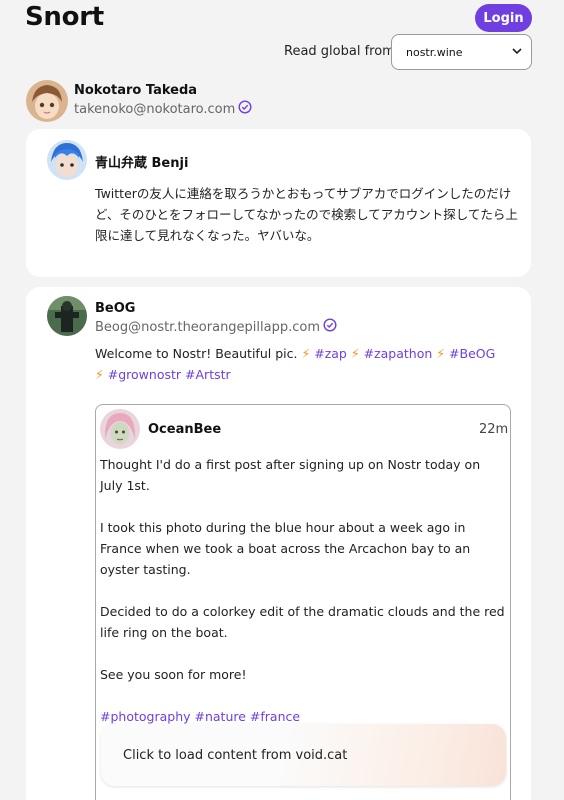  Describe the element at coordinates (472, 353) in the screenshot. I see `hashtag-link: #BeOG` at that location.